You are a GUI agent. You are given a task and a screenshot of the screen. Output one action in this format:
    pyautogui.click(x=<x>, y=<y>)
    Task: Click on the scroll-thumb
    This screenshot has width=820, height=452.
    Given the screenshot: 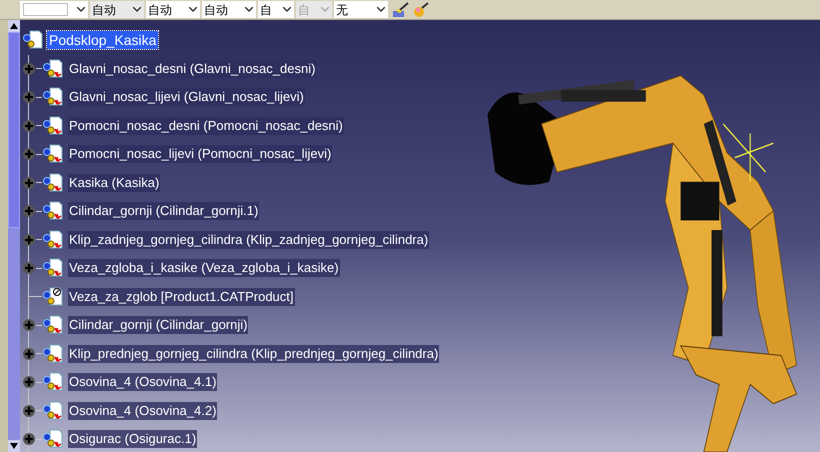 What is the action you would take?
    pyautogui.click(x=14, y=130)
    